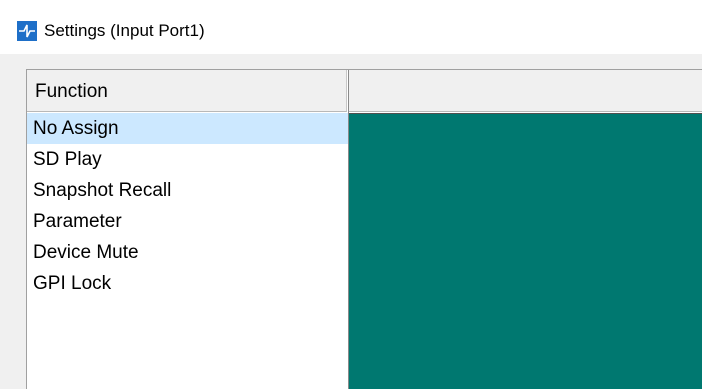 The height and width of the screenshot is (389, 702). I want to click on window-title: Settings (Input Port1), so click(124, 30).